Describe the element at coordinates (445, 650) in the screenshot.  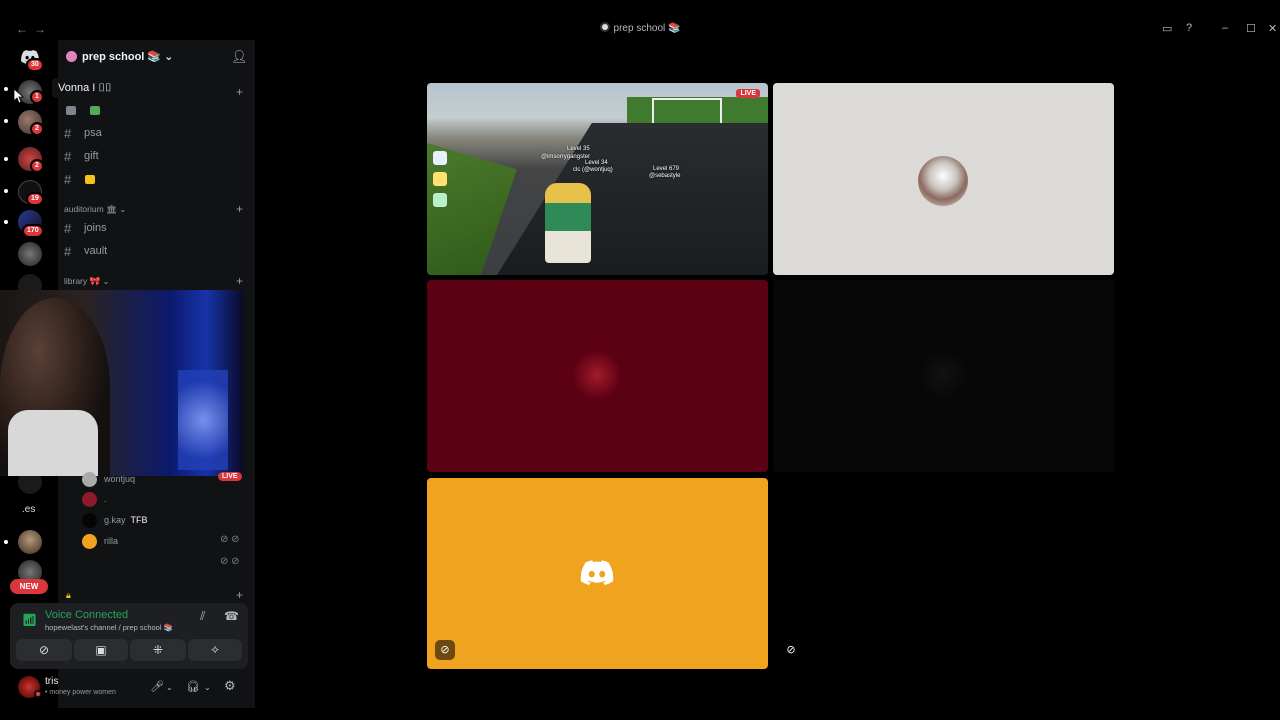
I see `muted-icon: ⊘` at that location.